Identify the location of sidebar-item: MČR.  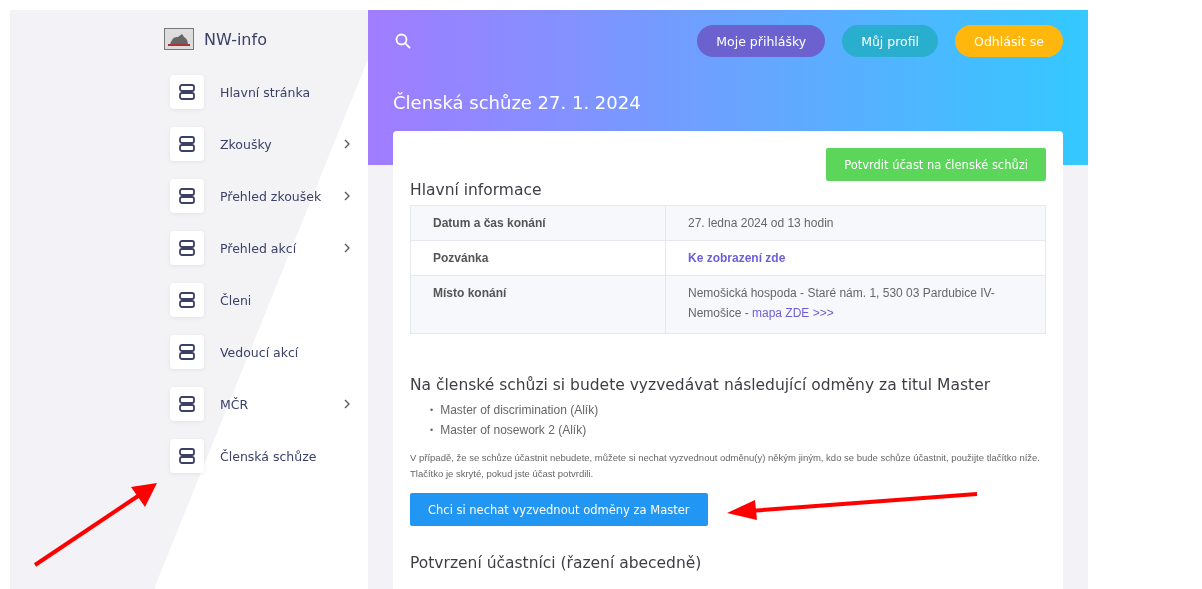
(266, 404).